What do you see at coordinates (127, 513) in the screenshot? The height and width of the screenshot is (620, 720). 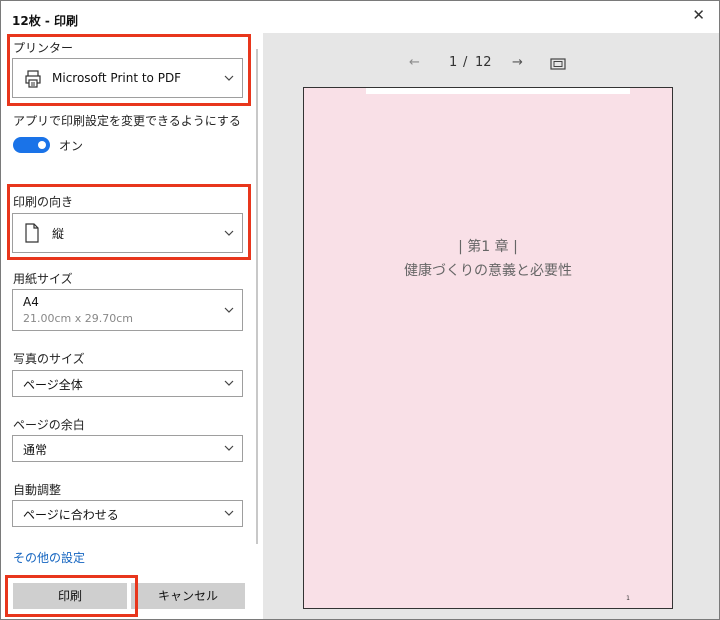 I see `auto-fit-select: ページに合わせる` at bounding box center [127, 513].